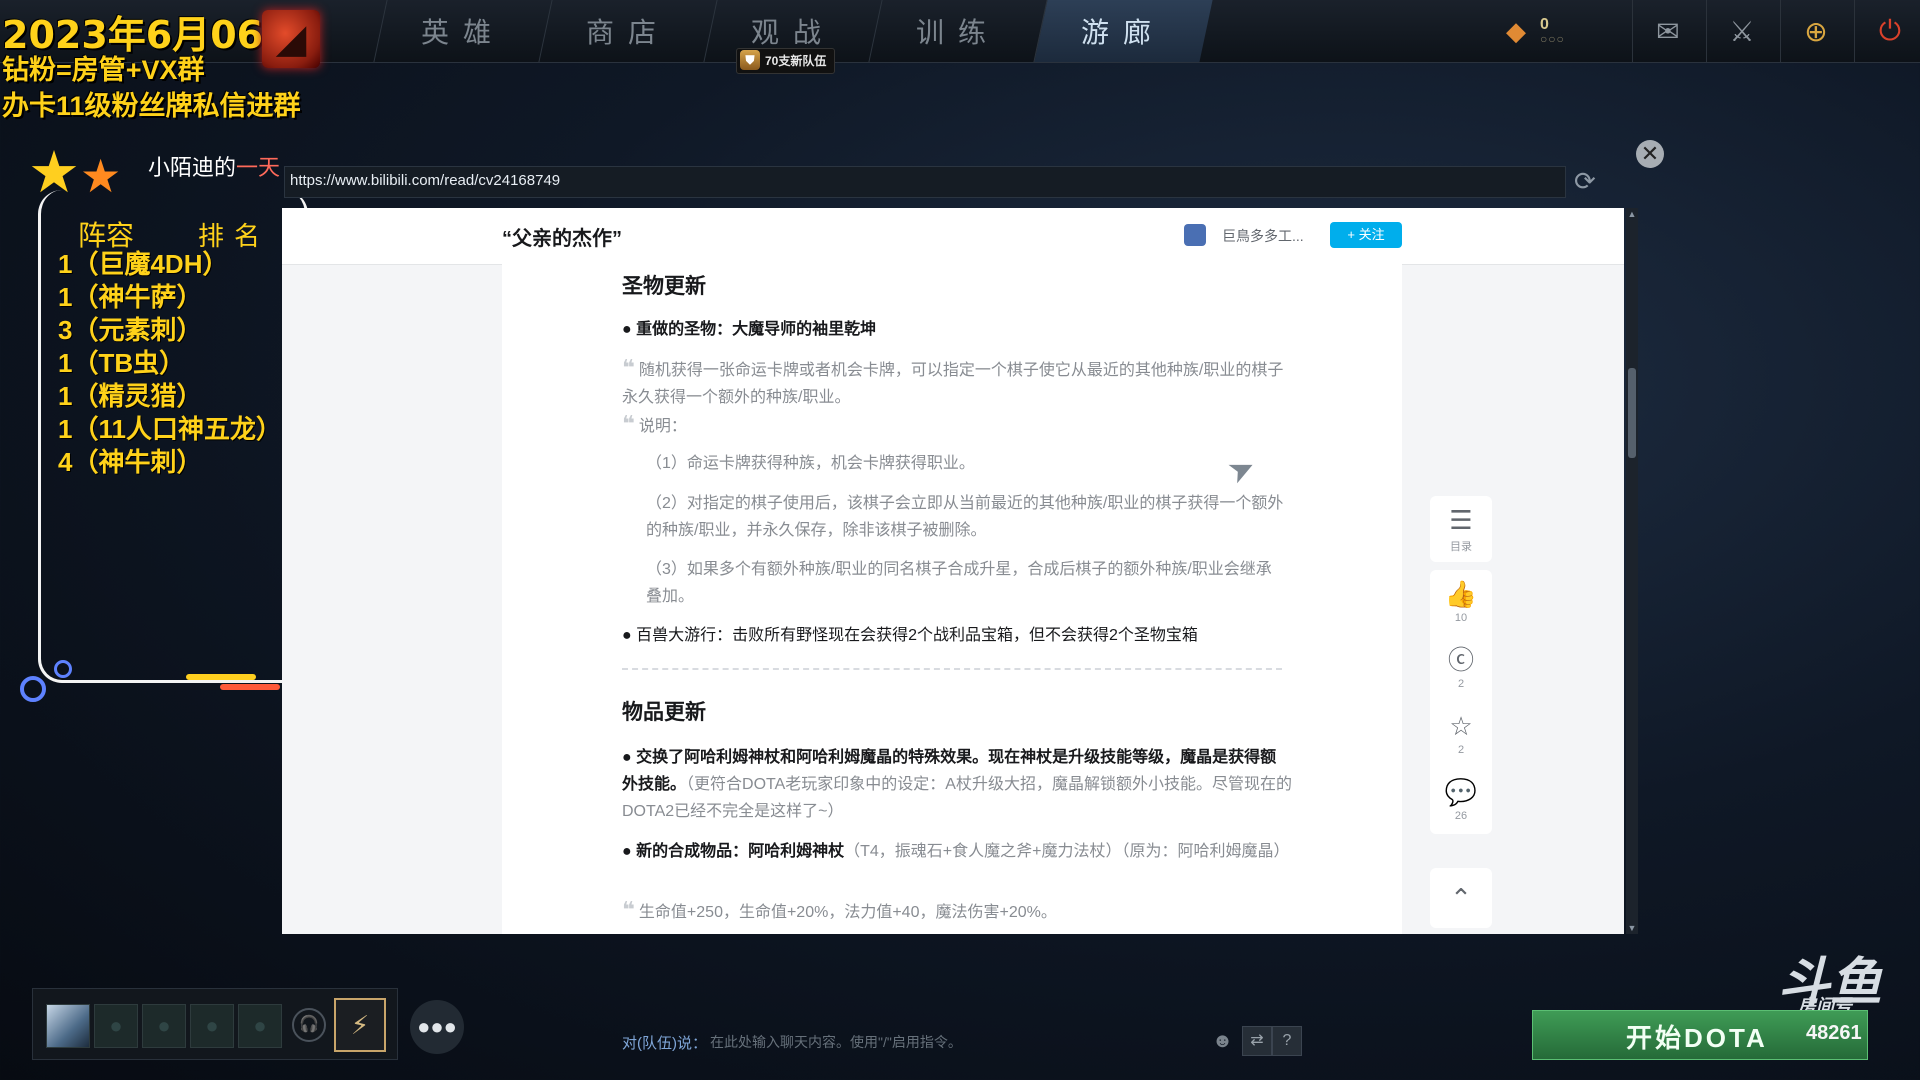  What do you see at coordinates (952, 669) in the screenshot?
I see `divider` at bounding box center [952, 669].